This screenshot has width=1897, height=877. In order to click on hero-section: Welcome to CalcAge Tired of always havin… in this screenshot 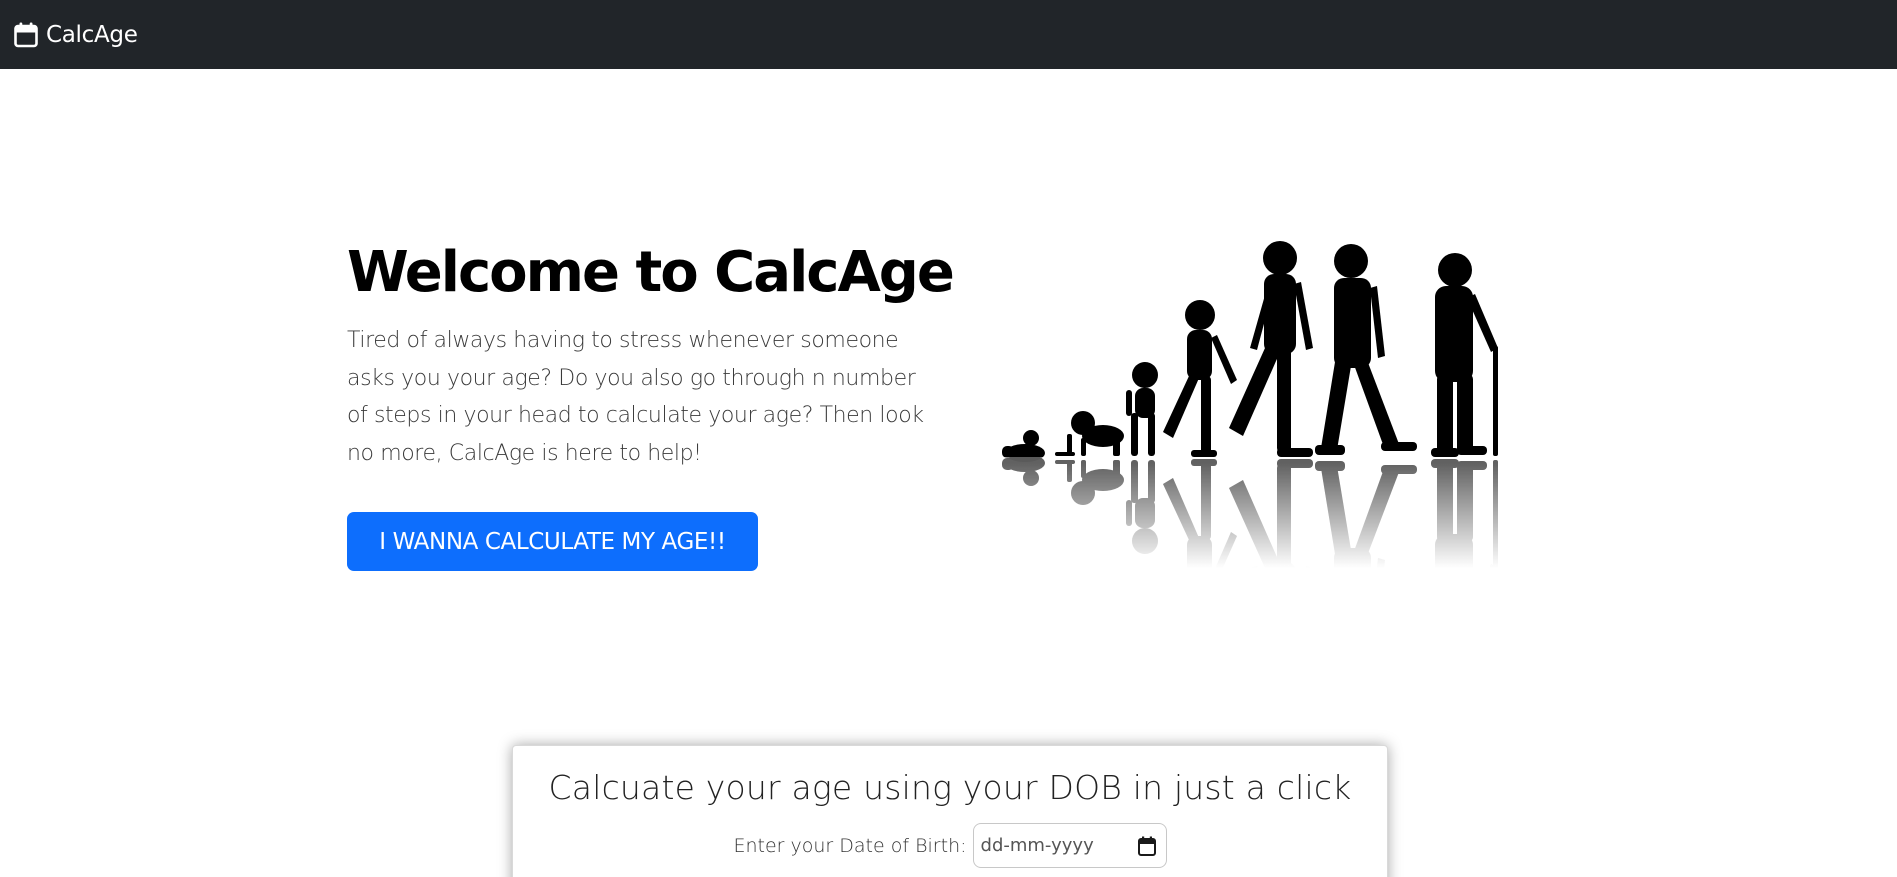, I will do `click(651, 354)`.